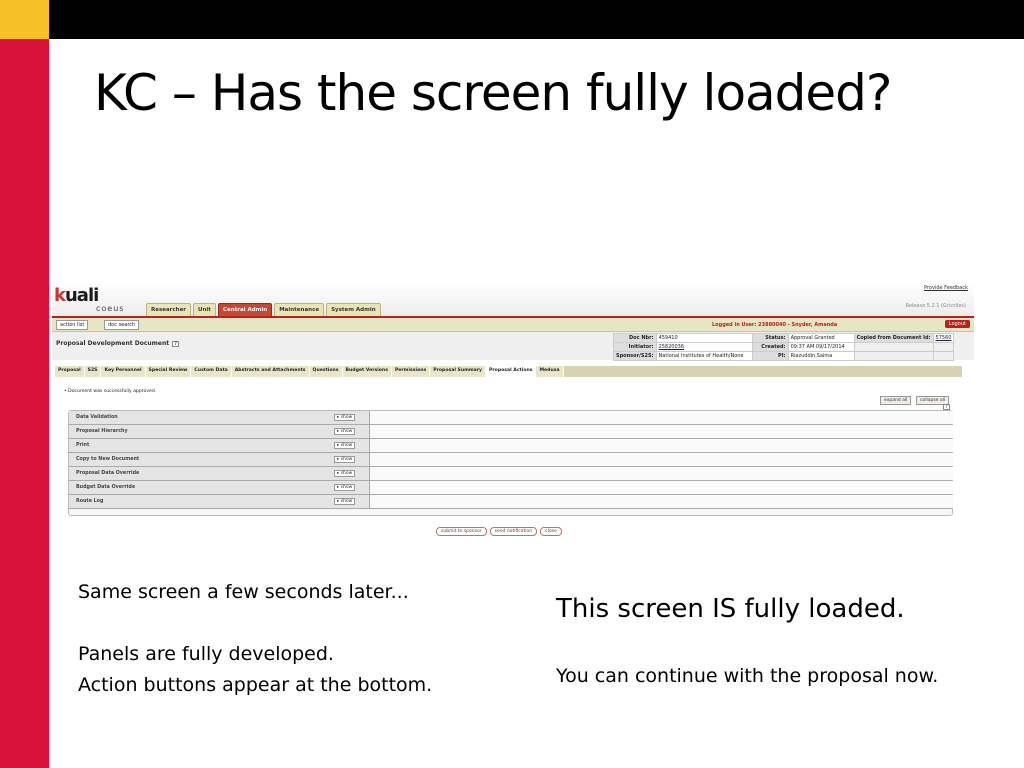 This screenshot has width=1024, height=768. Describe the element at coordinates (458, 371) in the screenshot. I see `tab-proposal-summary: Proposal Summary` at that location.